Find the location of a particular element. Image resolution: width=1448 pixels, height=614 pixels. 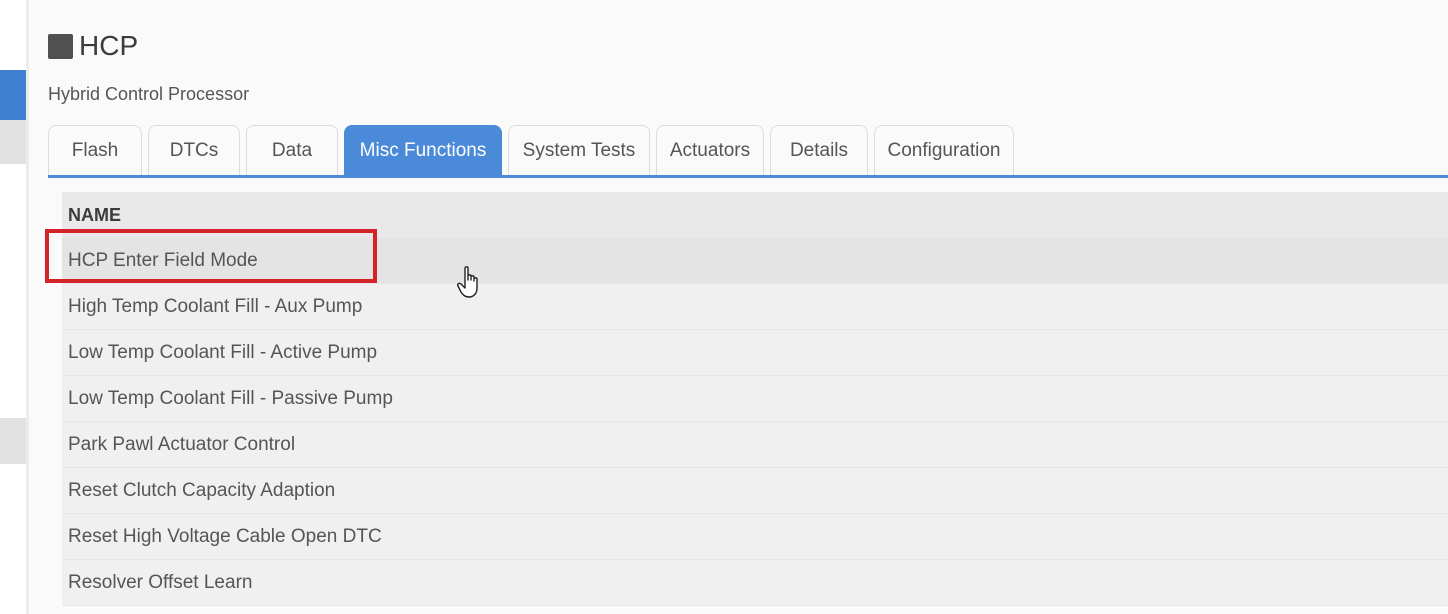

page-subtitle: Hybrid Control Processor is located at coordinates (149, 94).